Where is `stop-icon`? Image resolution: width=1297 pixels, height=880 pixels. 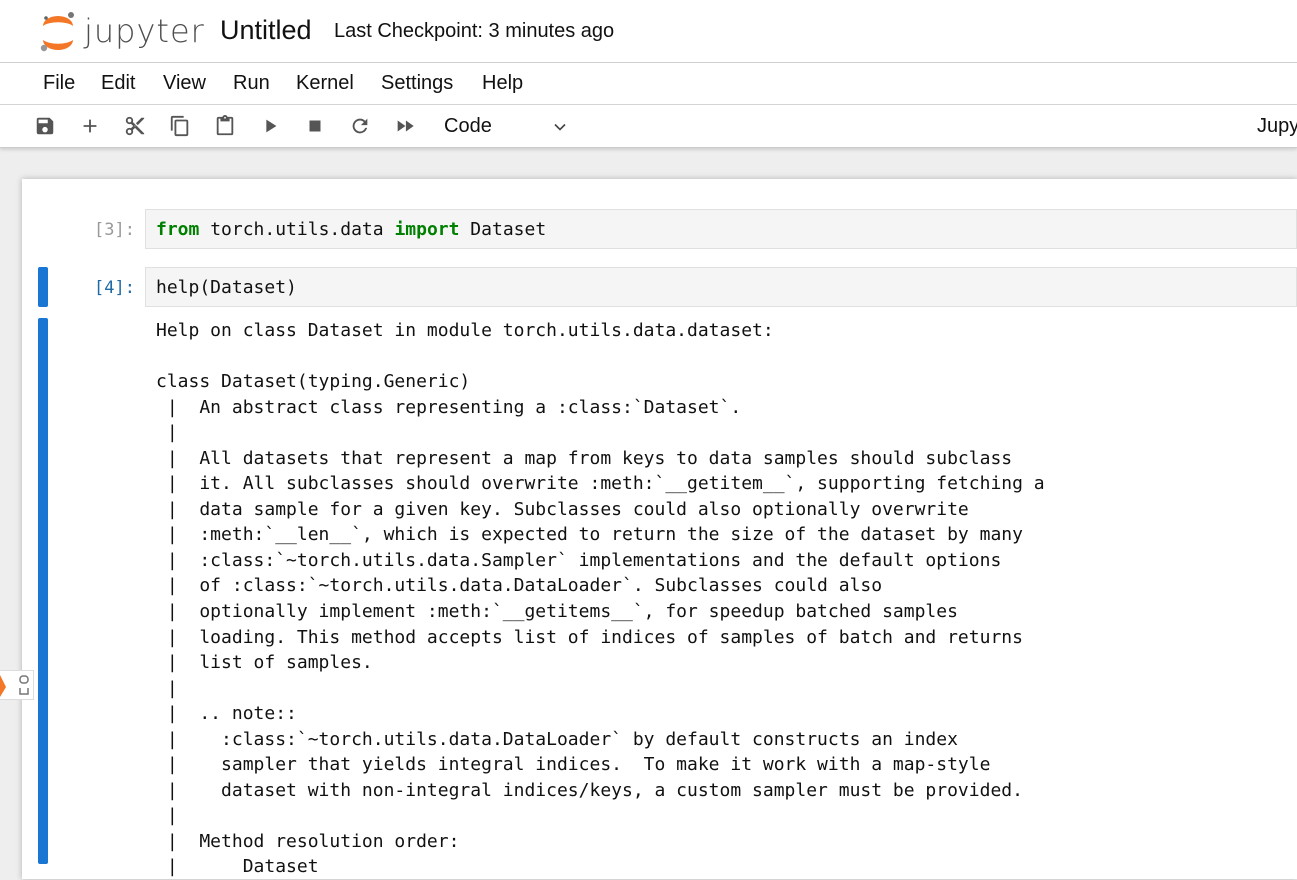
stop-icon is located at coordinates (315, 126).